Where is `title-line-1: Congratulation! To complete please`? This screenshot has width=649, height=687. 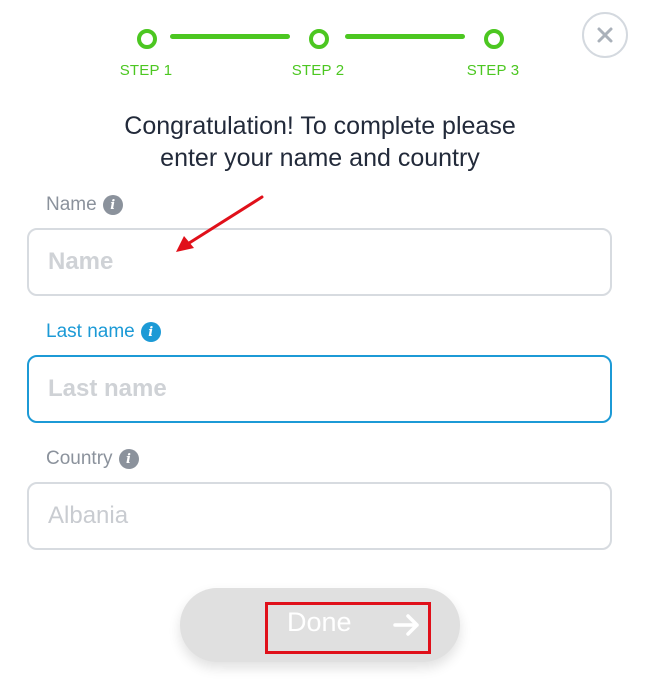
title-line-1: Congratulation! To complete please is located at coordinates (320, 126).